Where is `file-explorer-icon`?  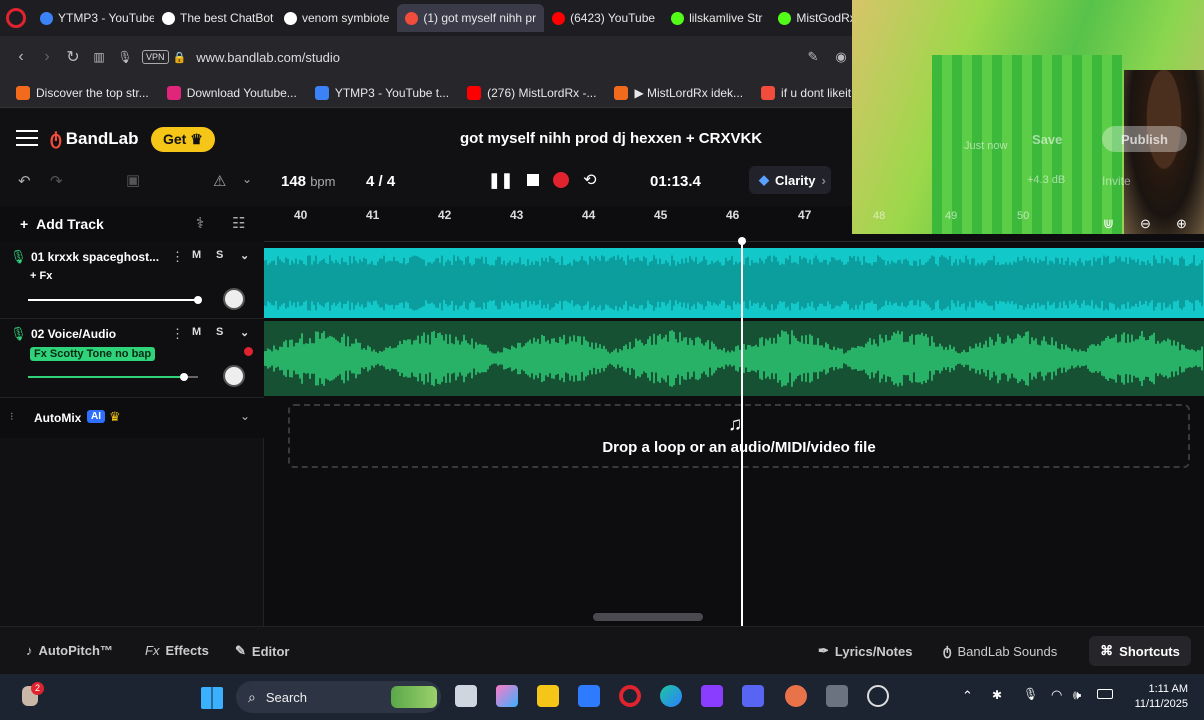 file-explorer-icon is located at coordinates (548, 696).